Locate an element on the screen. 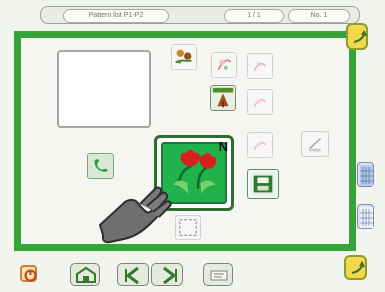  home-icon is located at coordinates (86, 274).